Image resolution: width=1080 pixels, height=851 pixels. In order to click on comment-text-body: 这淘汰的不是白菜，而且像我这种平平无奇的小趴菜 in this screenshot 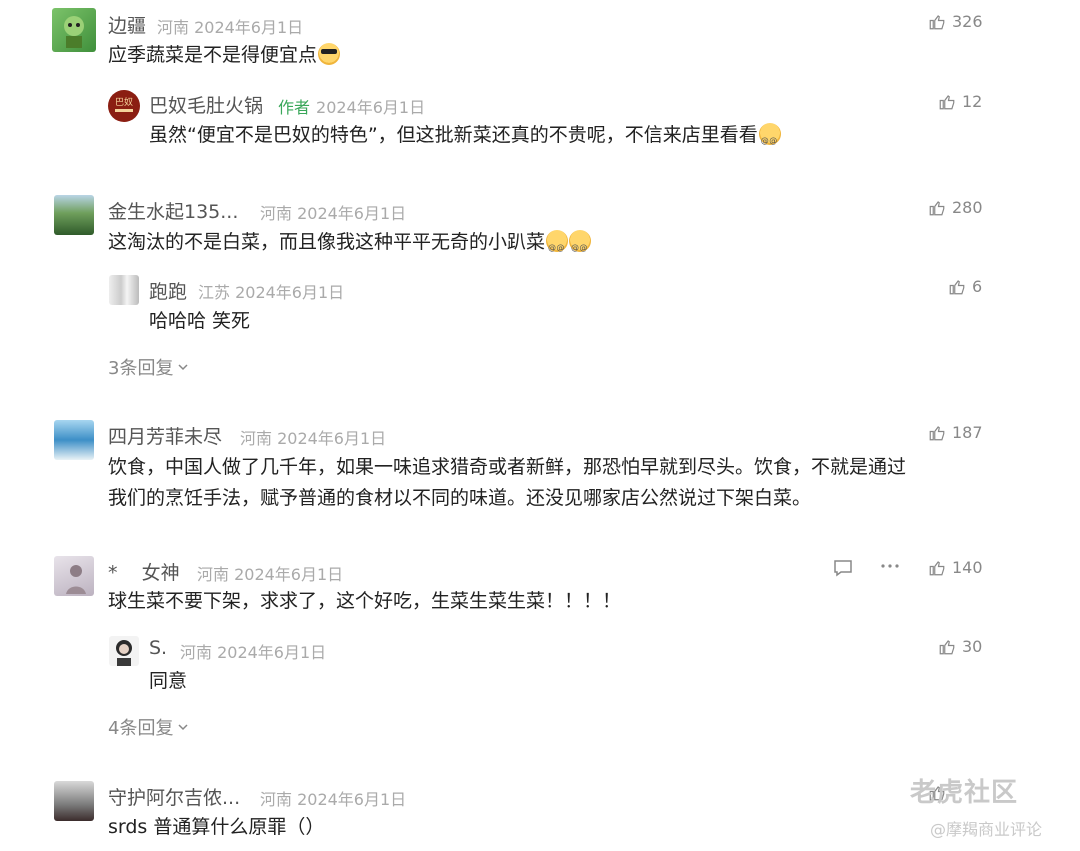, I will do `click(327, 242)`.